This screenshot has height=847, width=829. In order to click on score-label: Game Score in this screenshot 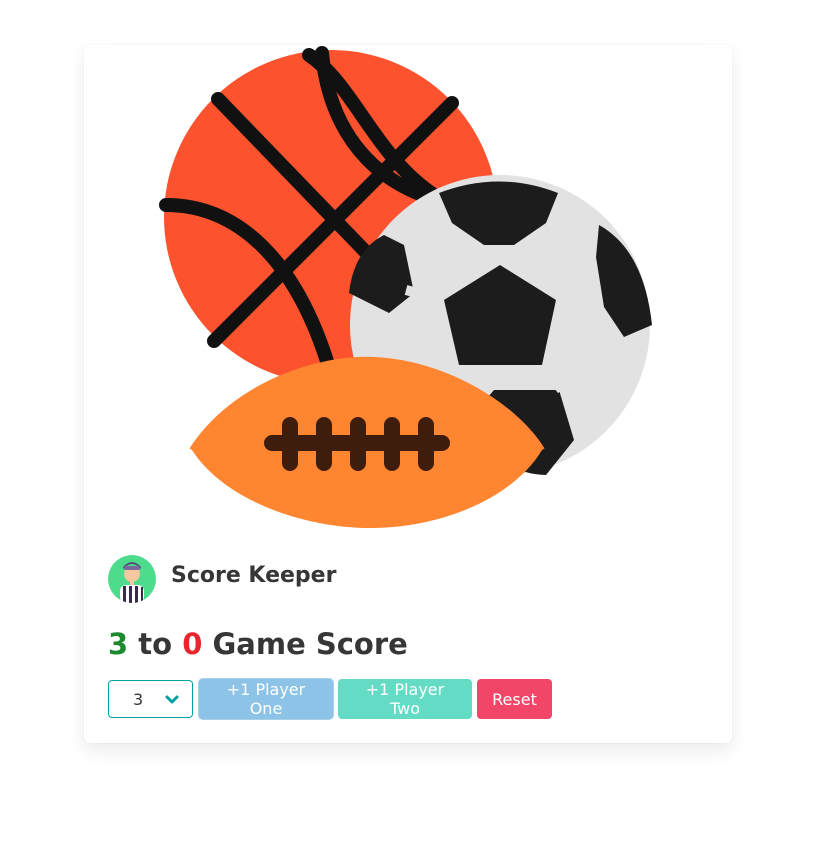, I will do `click(310, 644)`.